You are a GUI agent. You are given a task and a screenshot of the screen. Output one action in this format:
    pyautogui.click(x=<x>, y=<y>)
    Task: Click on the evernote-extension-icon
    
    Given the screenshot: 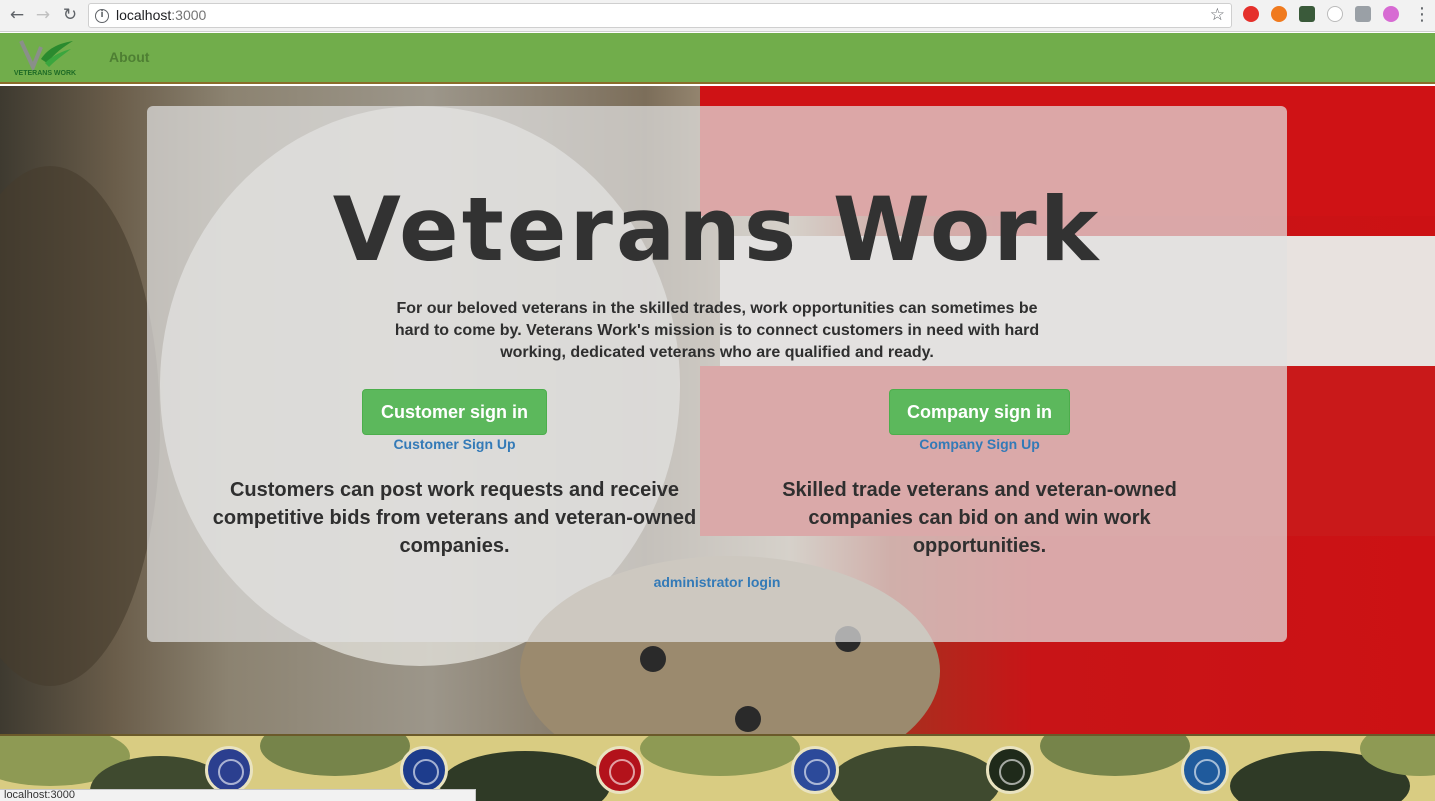 What is the action you would take?
    pyautogui.click(x=1307, y=14)
    